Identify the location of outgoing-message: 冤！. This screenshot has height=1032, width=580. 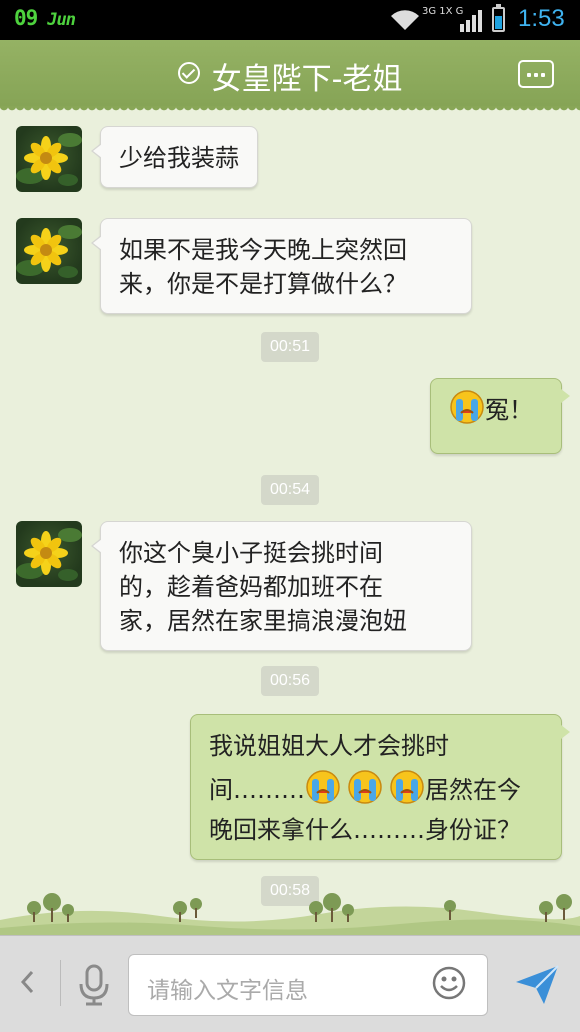
(500, 416).